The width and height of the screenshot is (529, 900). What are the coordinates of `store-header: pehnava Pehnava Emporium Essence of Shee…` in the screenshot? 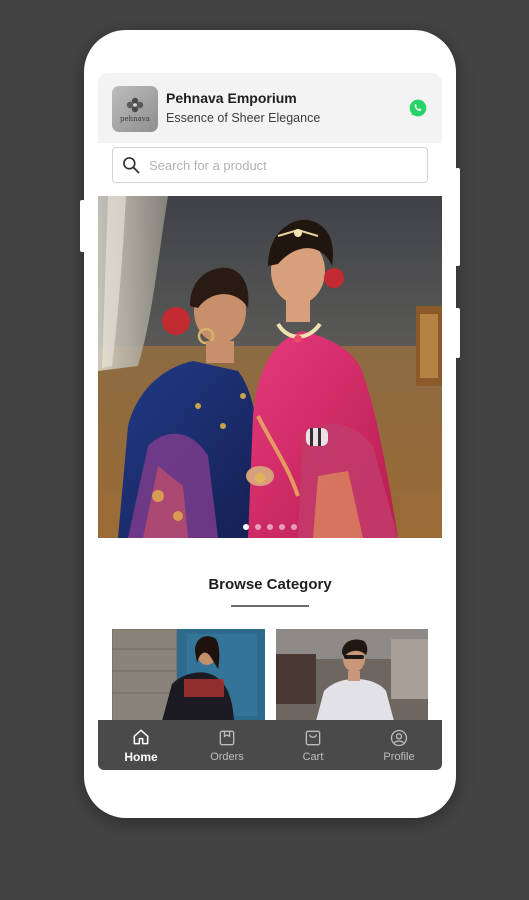 It's located at (270, 128).